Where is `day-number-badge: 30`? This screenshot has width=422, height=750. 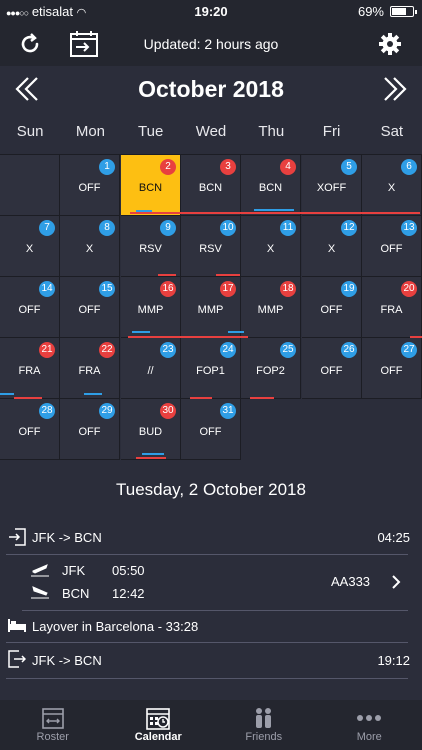
day-number-badge: 30 is located at coordinates (168, 411).